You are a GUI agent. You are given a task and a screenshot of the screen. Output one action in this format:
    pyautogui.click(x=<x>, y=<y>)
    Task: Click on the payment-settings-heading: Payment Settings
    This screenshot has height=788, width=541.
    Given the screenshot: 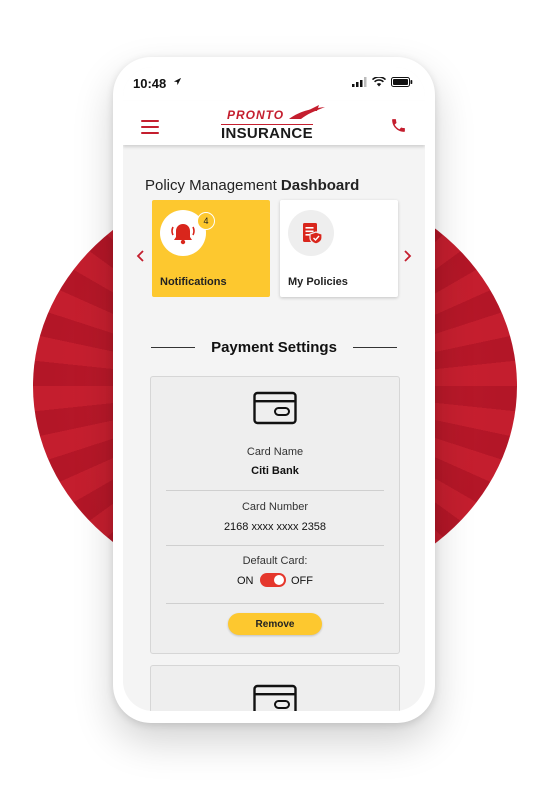 What is the action you would take?
    pyautogui.click(x=274, y=347)
    